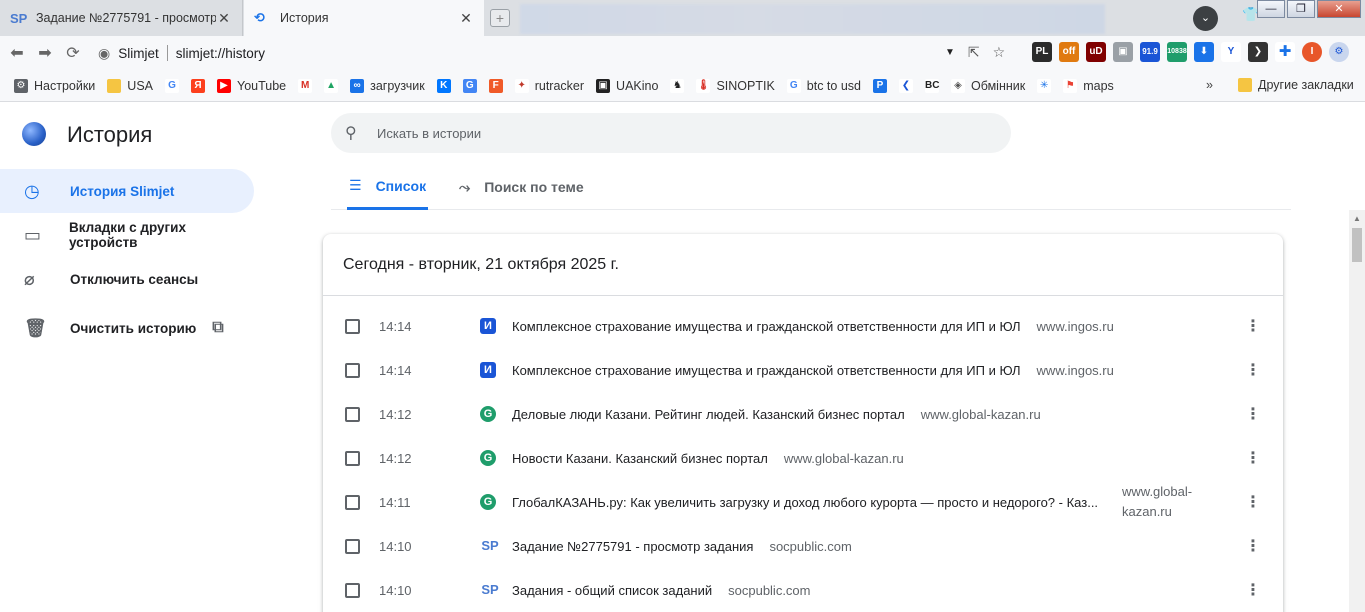  I want to click on tab-list: ☰ Список, so click(388, 187).